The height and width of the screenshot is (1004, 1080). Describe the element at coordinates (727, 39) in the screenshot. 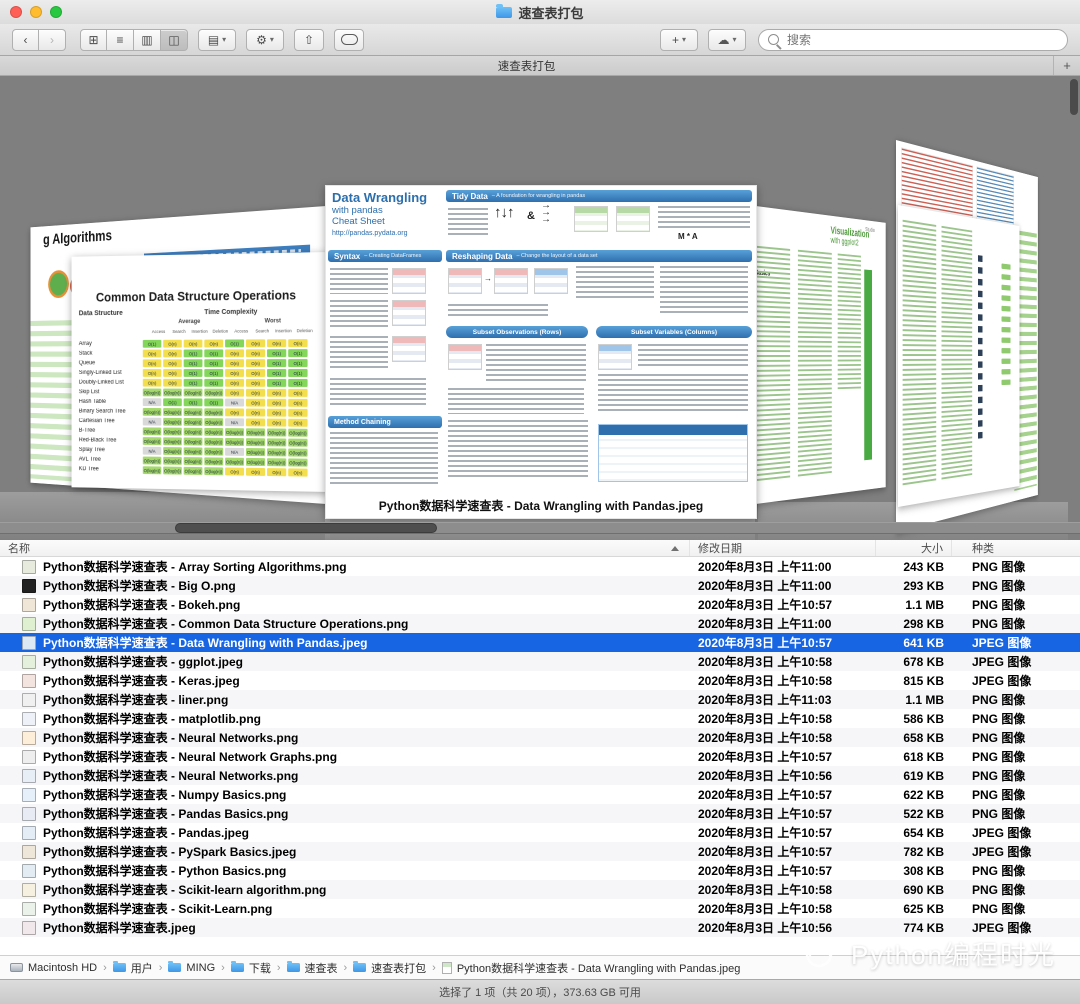

I see `quick-actions-button: ☁ ▾` at that location.